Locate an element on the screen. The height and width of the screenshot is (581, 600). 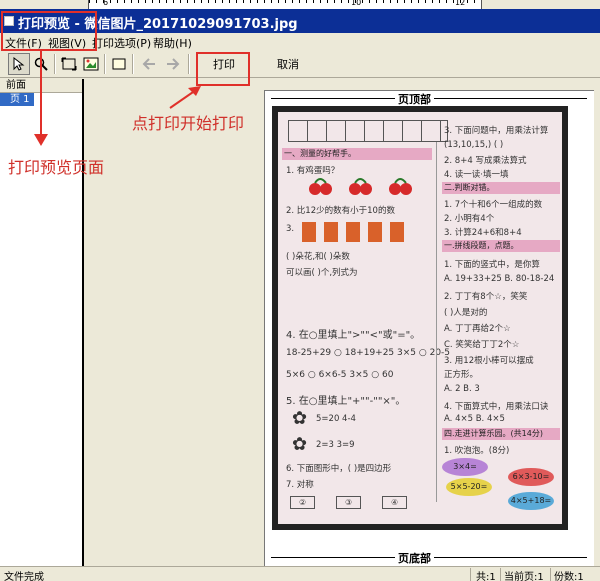
status-text: 文件完成 is located at coordinates (24, 576).